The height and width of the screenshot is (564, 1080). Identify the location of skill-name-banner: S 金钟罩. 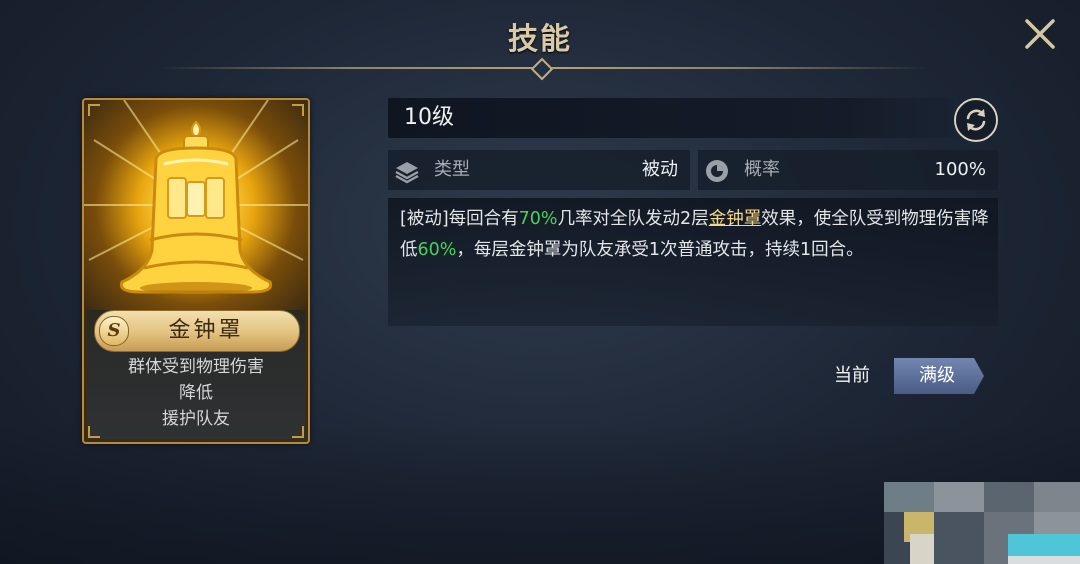
(197, 331).